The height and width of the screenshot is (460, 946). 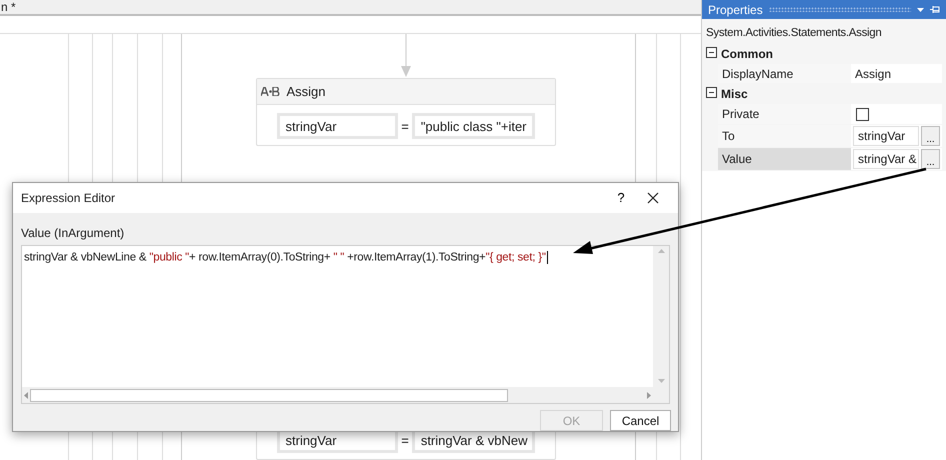 What do you see at coordinates (286, 258) in the screenshot?
I see `expression-text: stringVar & vbNewLine & "public "+ row.ItemArray(0).ToString+ " " +row.ItemArray(1).ToString+"{ get; set; }"` at bounding box center [286, 258].